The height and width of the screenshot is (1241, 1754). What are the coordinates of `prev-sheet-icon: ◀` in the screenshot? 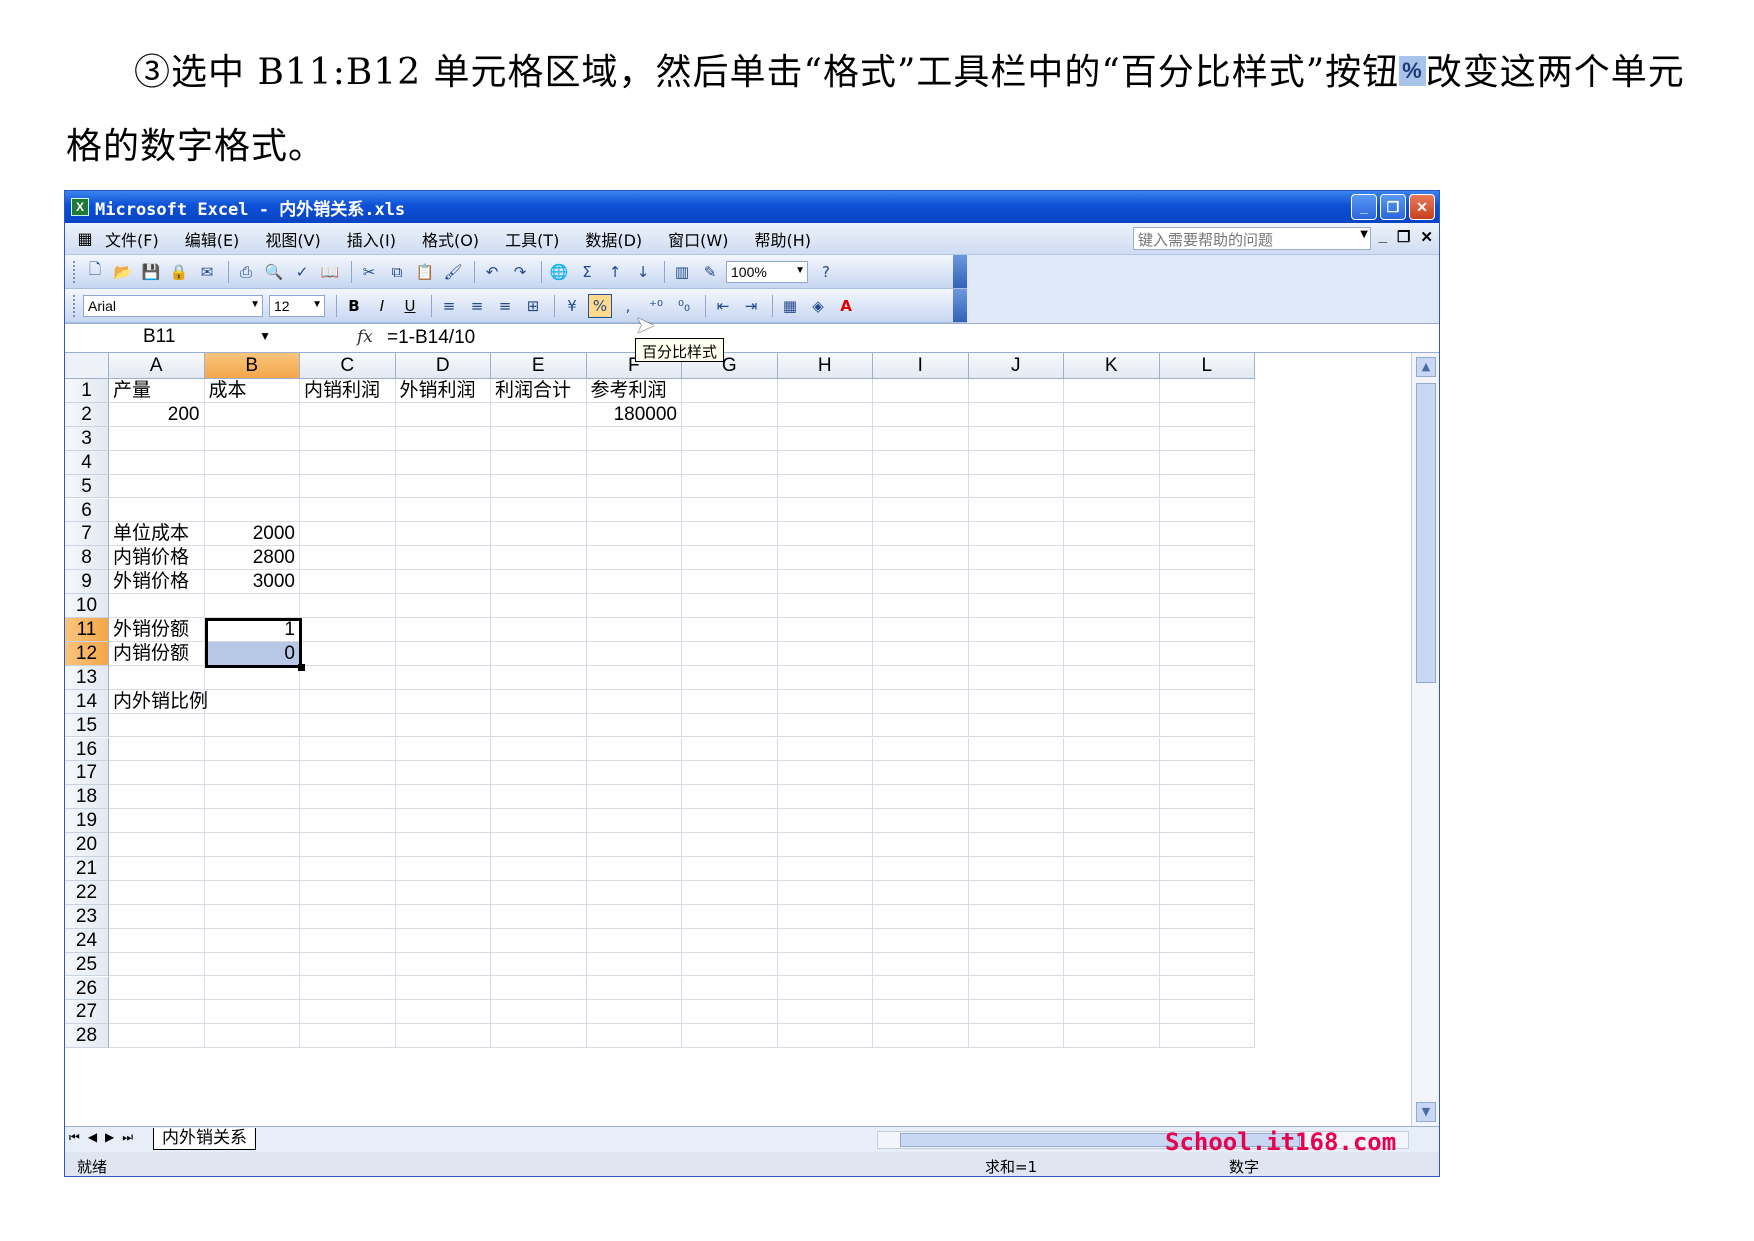 It's located at (92, 1137).